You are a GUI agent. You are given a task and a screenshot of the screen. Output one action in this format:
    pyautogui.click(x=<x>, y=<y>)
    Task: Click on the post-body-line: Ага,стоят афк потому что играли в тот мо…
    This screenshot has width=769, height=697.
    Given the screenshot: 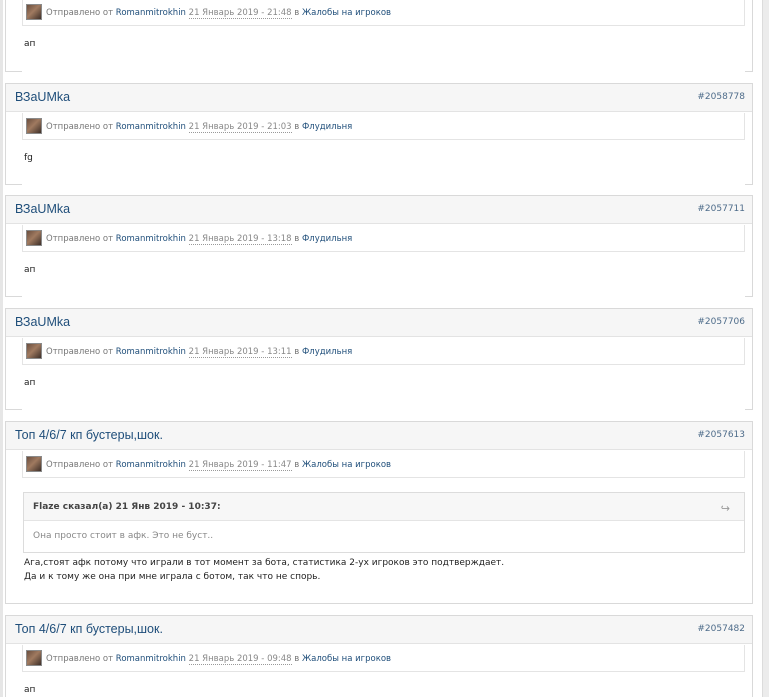 What is the action you would take?
    pyautogui.click(x=264, y=563)
    